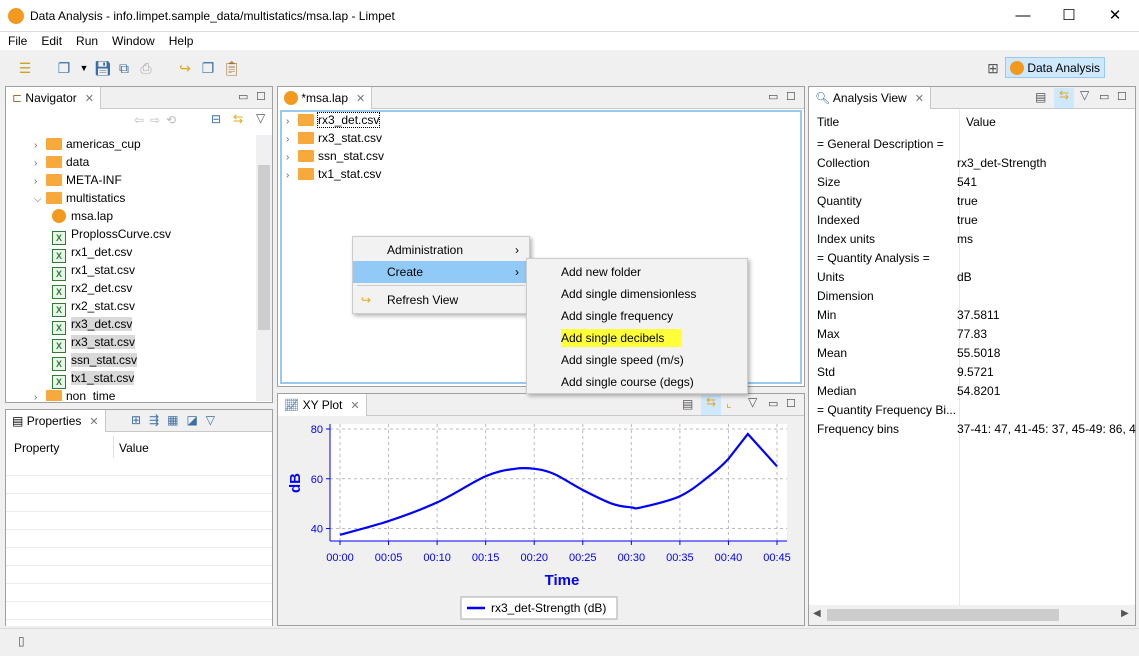 The height and width of the screenshot is (656, 1139). Describe the element at coordinates (177, 420) in the screenshot. I see `properties-toolbar-icons: ⊞⇶▦◪▽` at that location.